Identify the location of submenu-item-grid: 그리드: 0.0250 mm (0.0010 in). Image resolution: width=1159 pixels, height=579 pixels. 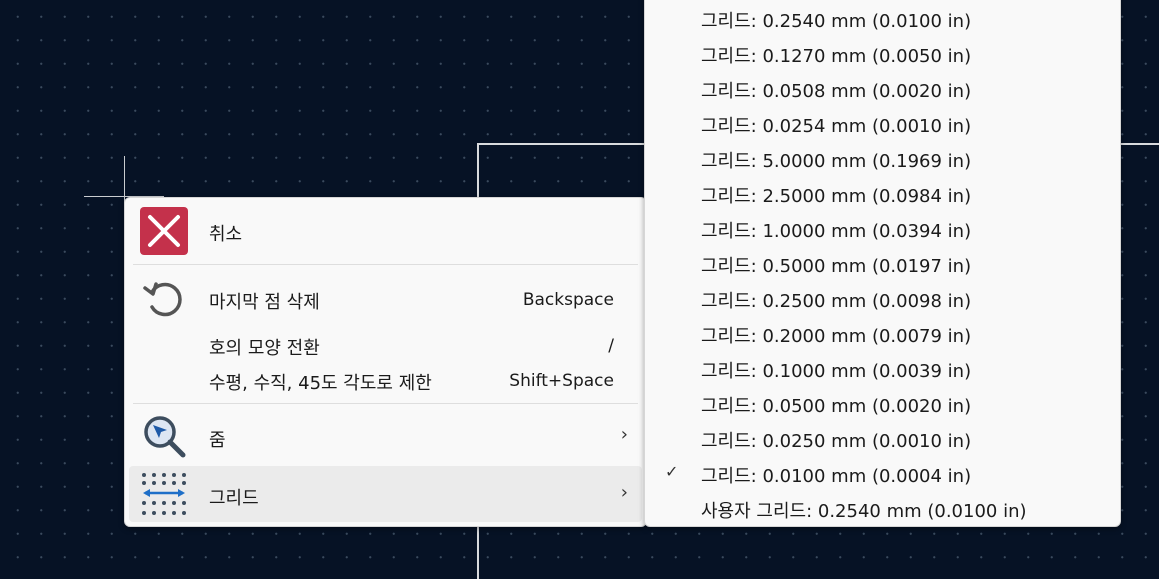
(882, 438).